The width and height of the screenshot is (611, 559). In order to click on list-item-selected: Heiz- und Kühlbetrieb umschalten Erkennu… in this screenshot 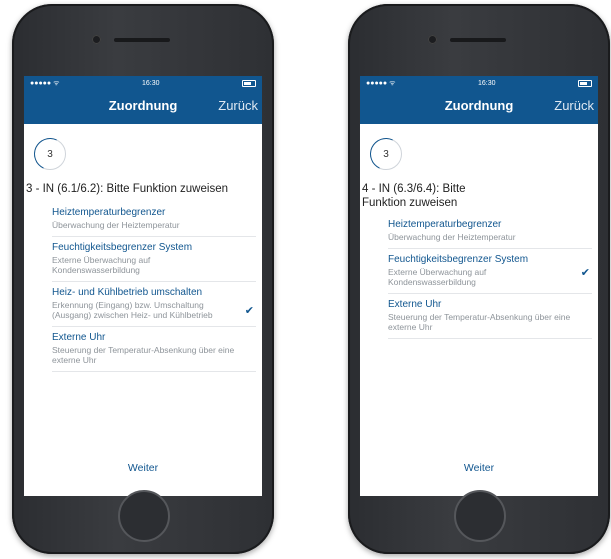, I will do `click(154, 304)`.